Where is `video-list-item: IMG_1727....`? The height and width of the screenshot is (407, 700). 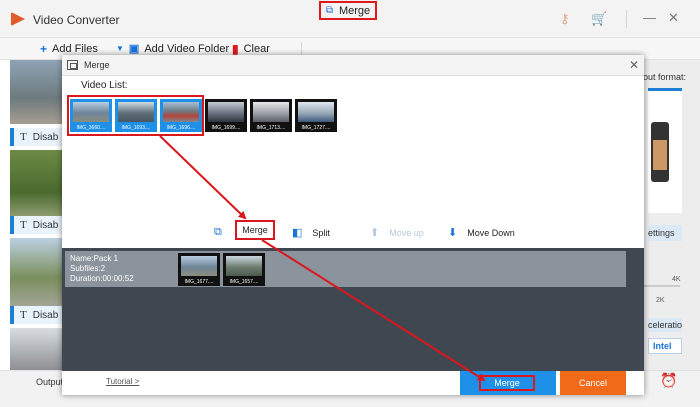
video-list-item: IMG_1727.... is located at coordinates (316, 115).